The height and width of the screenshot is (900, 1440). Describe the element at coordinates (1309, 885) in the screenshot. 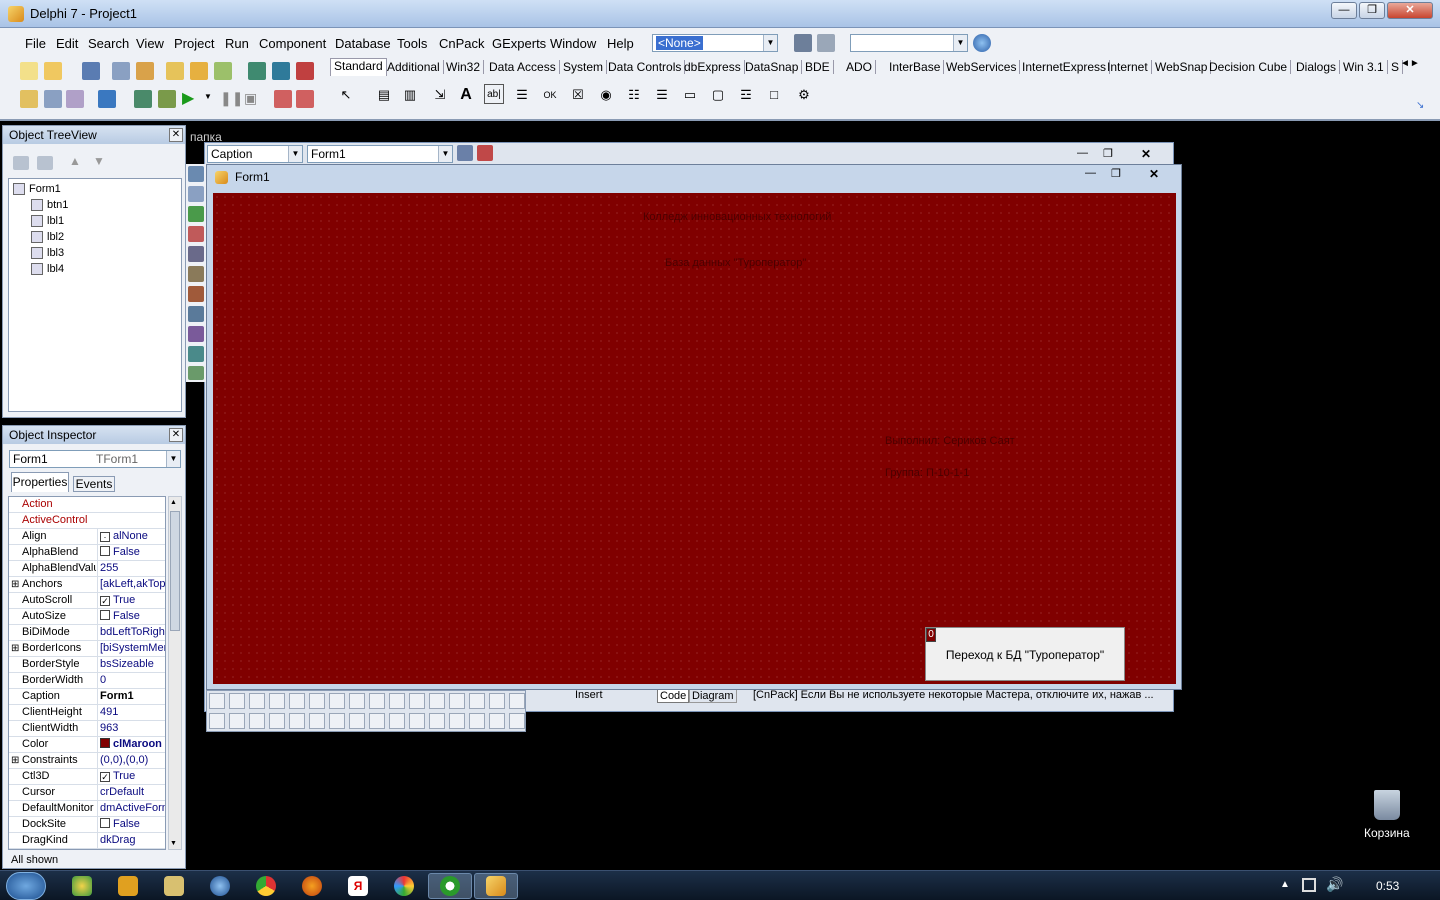

I see `network-icon` at that location.